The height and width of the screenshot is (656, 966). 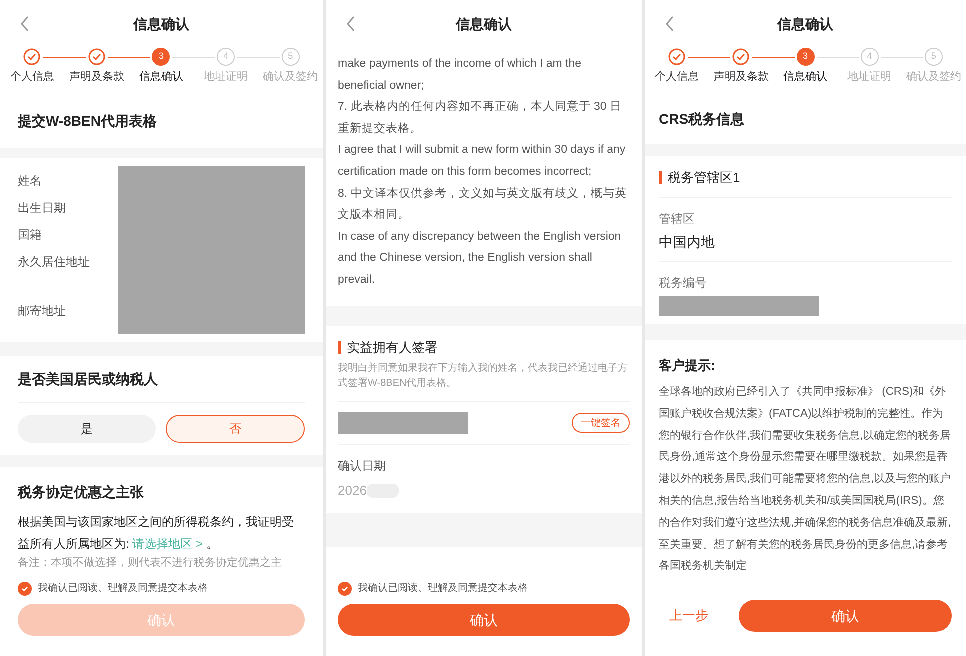 What do you see at coordinates (480, 259) in the screenshot?
I see `terms-paragraph: In case of any discrepancy between the English version and the Chinese version, the English version shall prevail.` at bounding box center [480, 259].